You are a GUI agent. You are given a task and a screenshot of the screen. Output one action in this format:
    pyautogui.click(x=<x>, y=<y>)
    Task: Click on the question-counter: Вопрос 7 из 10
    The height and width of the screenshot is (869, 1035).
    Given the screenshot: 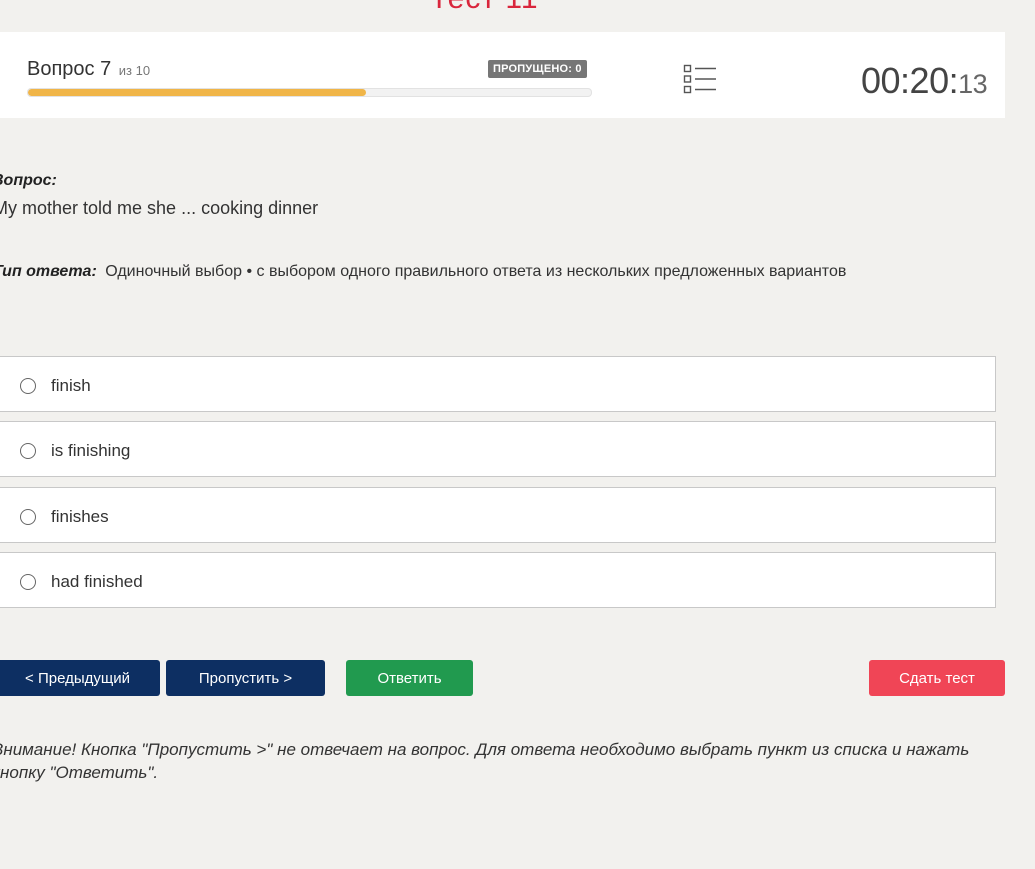 What is the action you would take?
    pyautogui.click(x=88, y=69)
    